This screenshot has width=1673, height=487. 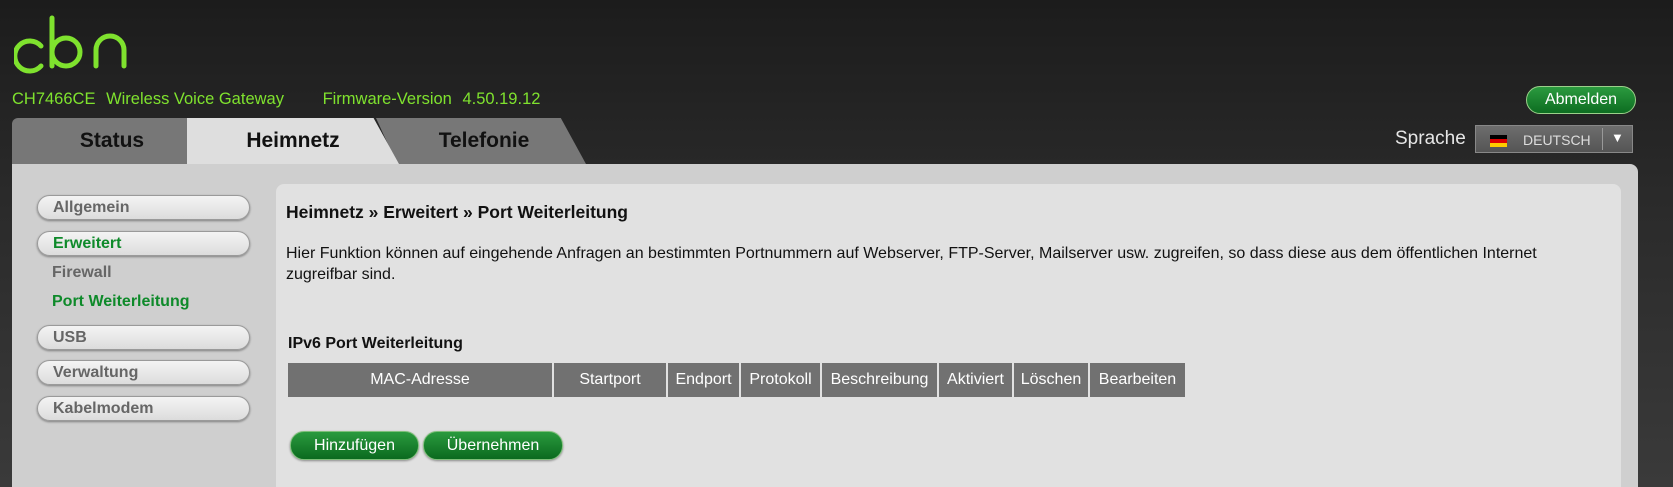 I want to click on sidebar-item-kabelmodem: Kabelmodem, so click(x=143, y=408).